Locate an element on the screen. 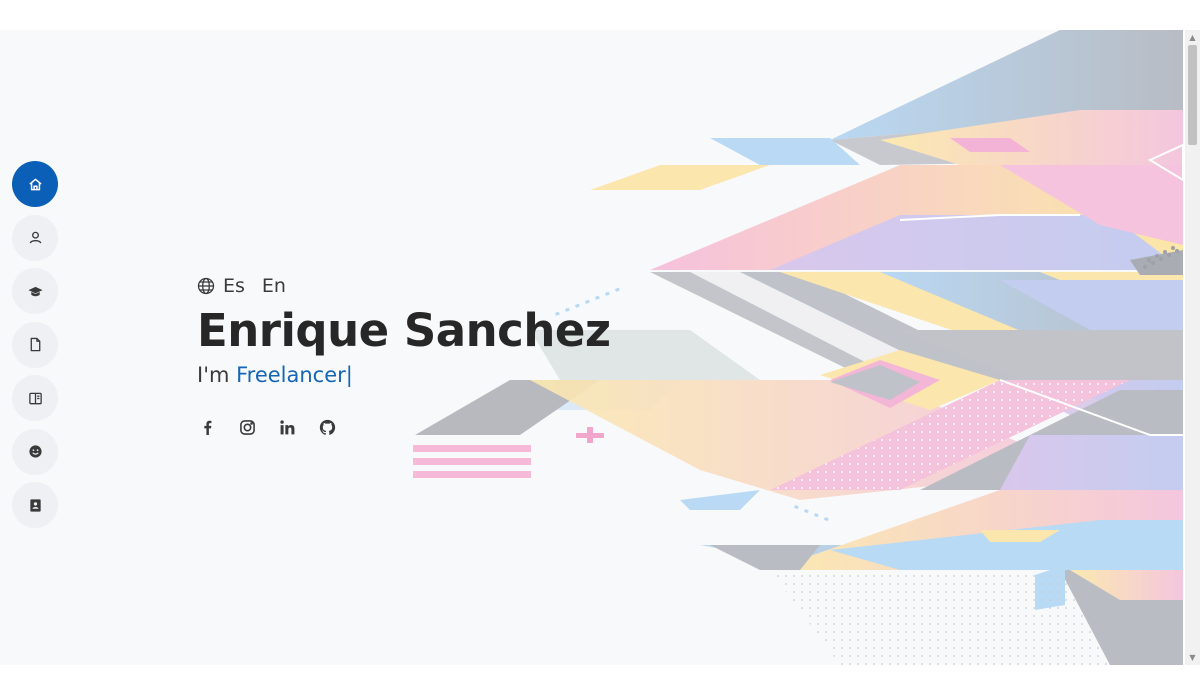  hero-name-heading: Enrique Sanchez is located at coordinates (404, 330).